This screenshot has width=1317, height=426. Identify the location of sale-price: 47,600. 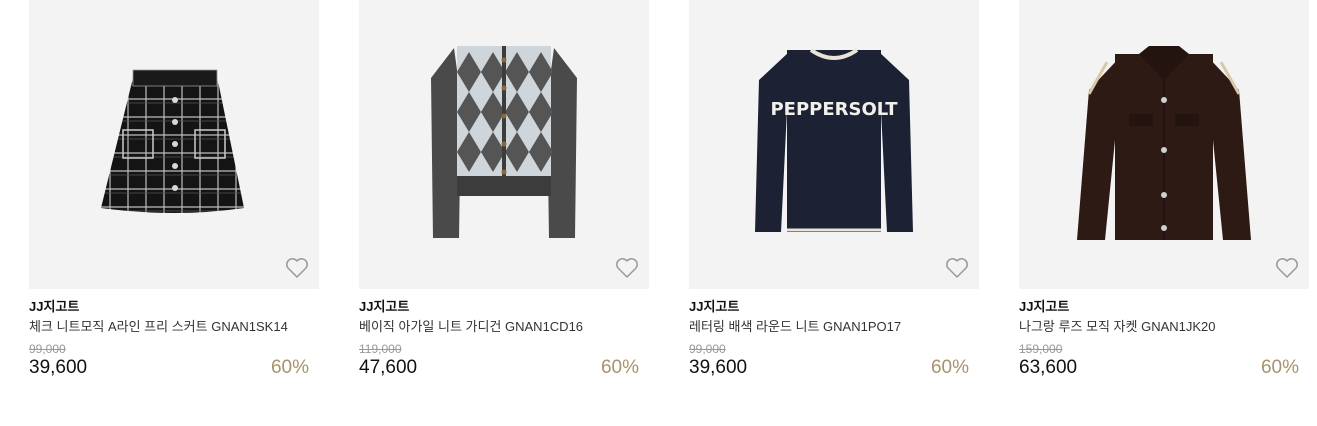
(388, 367).